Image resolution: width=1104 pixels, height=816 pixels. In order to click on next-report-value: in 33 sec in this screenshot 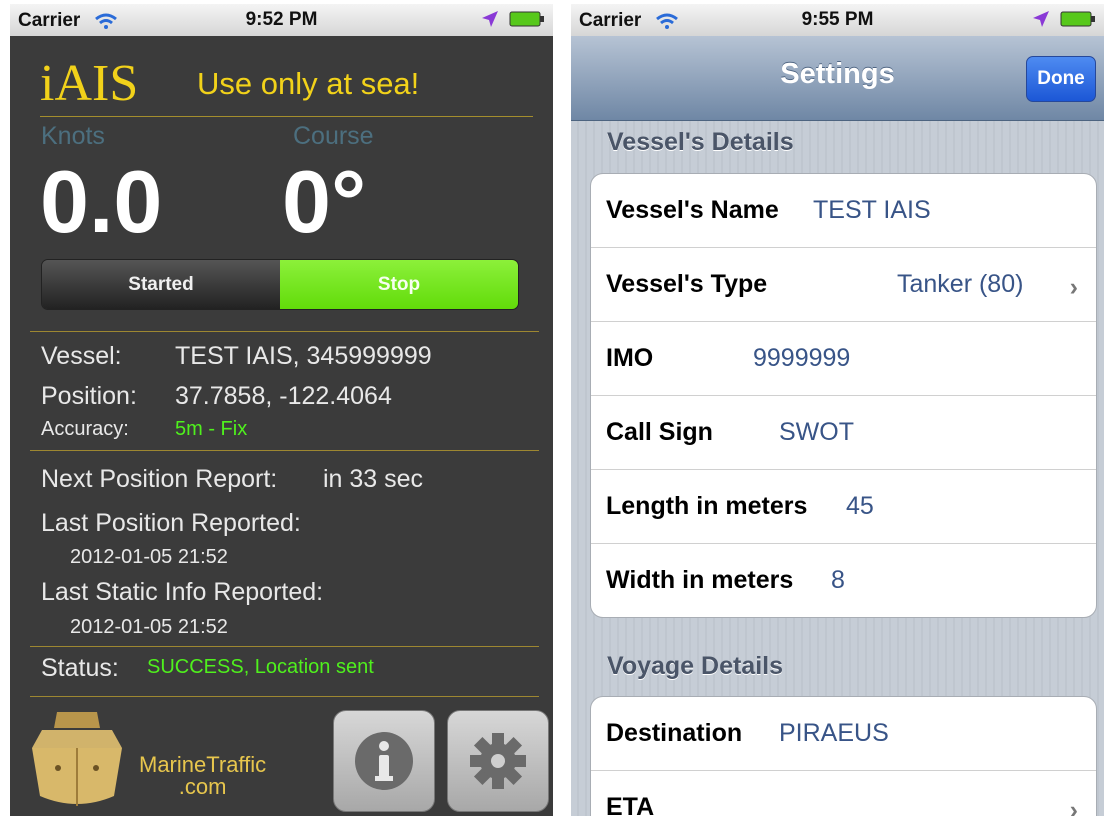, I will do `click(373, 479)`.